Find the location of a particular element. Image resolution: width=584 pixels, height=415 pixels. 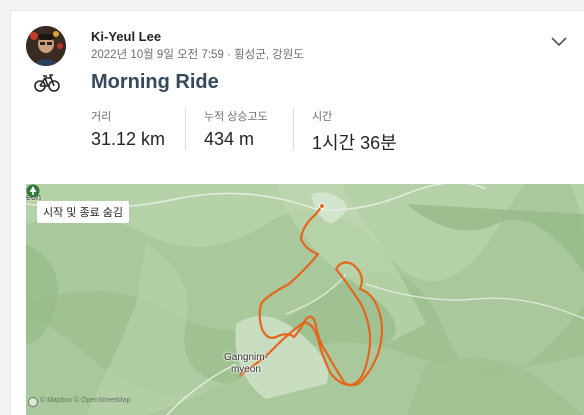

info-icon is located at coordinates (33, 402).